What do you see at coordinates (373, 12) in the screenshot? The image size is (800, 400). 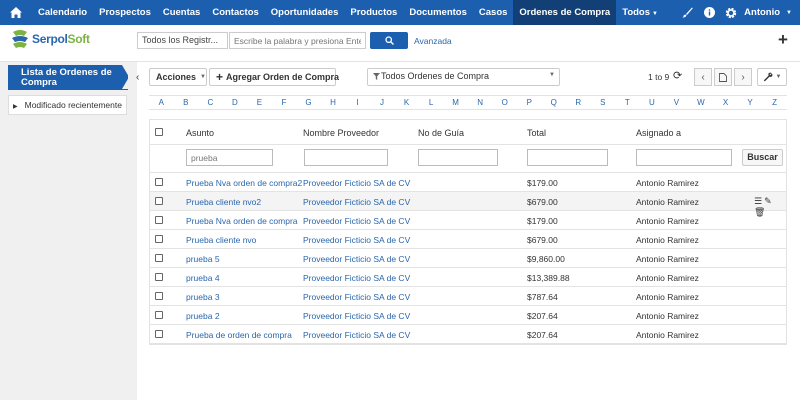 I see `nav-item-productos: Productos` at bounding box center [373, 12].